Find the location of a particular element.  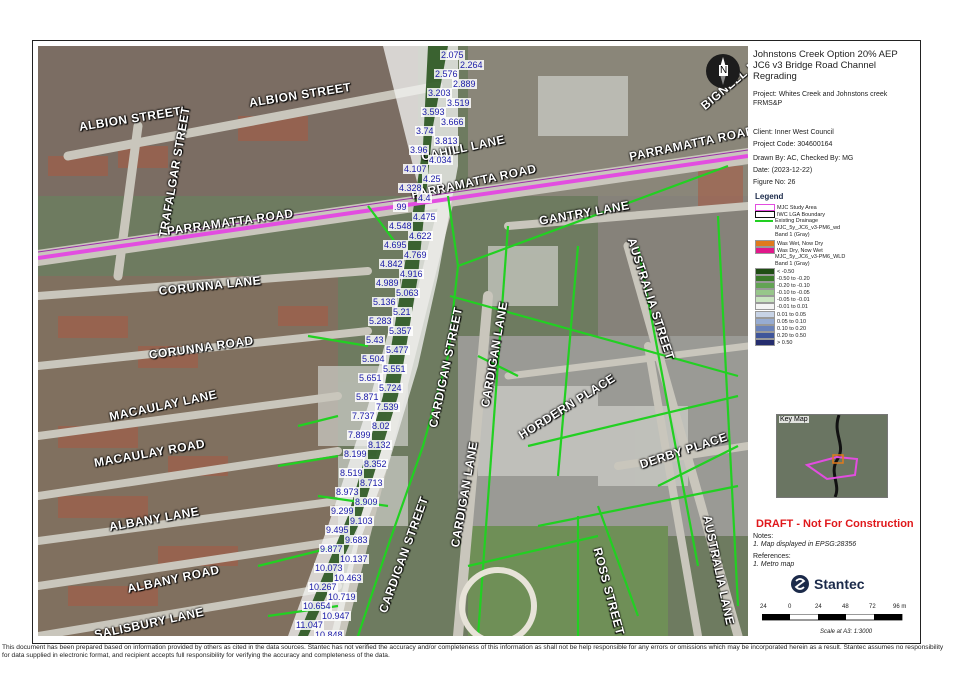

legend-item: 0.20 to 0.50 is located at coordinates (781, 335).